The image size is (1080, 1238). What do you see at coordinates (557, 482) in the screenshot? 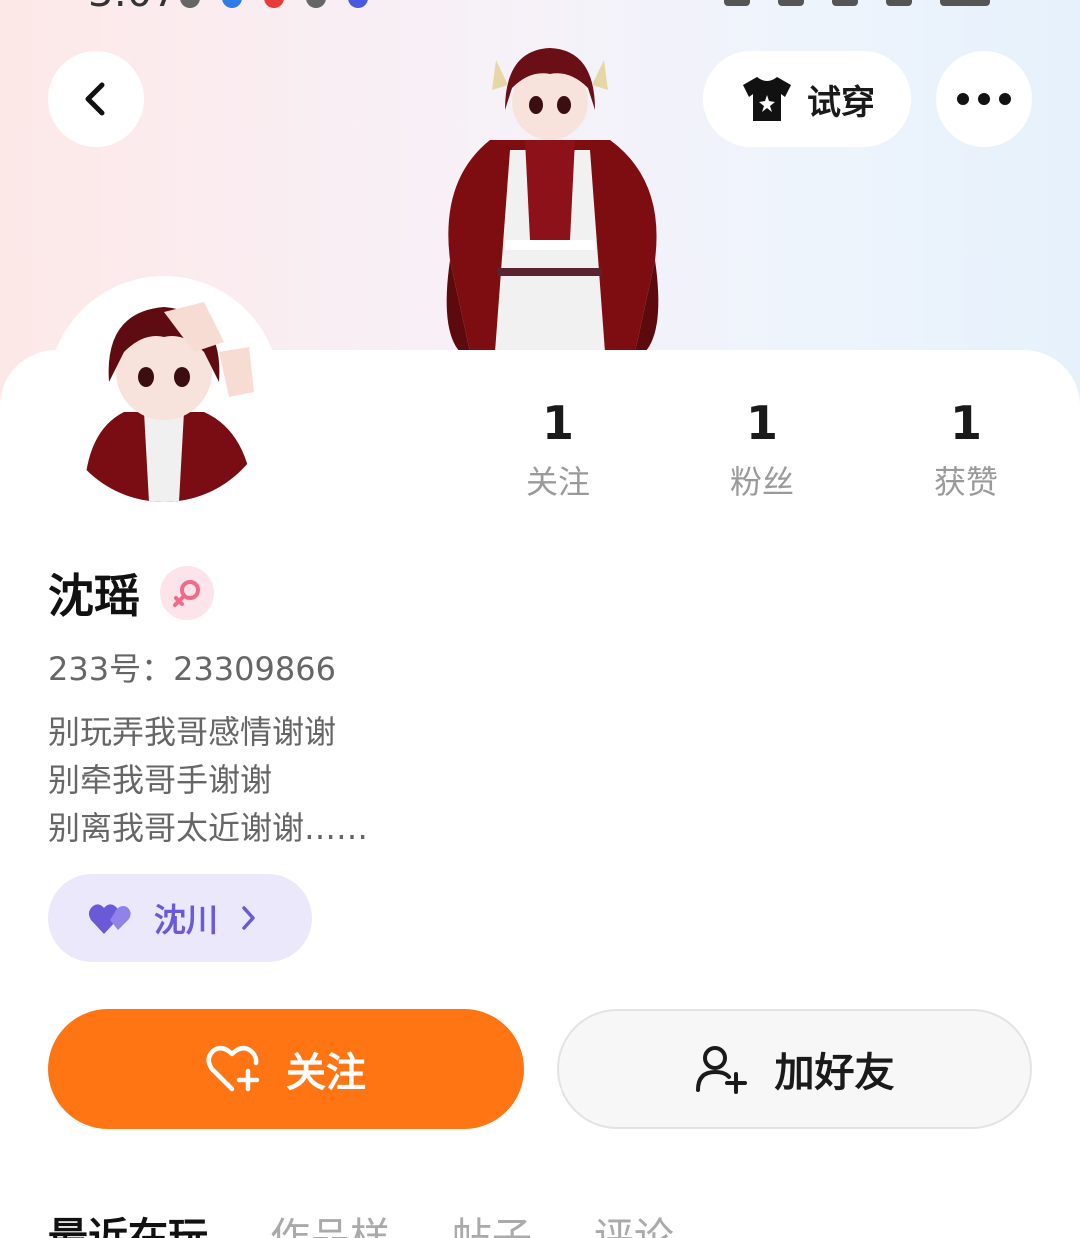
I see `stat-label: 关注` at bounding box center [557, 482].